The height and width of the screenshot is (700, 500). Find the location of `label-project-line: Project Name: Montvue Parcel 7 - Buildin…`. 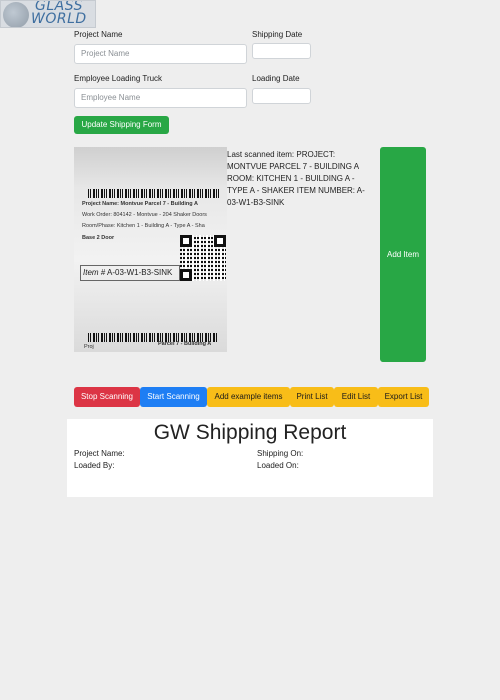

label-project-line: Project Name: Montvue Parcel 7 - Buildin… is located at coordinates (140, 204).